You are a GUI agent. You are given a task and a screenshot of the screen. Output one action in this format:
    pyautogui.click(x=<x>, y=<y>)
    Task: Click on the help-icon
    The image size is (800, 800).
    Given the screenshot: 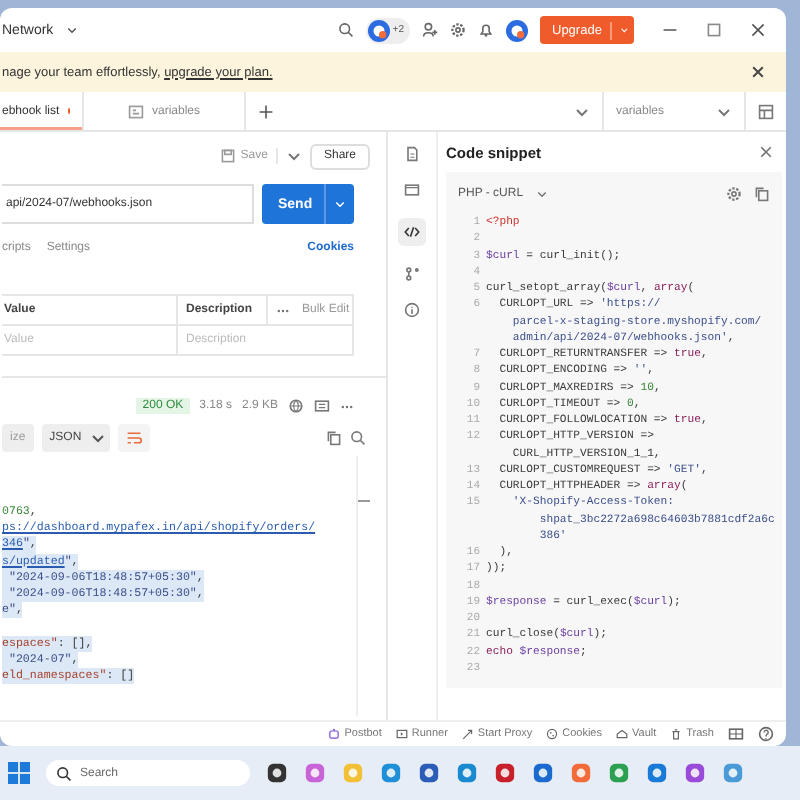 What is the action you would take?
    pyautogui.click(x=766, y=734)
    